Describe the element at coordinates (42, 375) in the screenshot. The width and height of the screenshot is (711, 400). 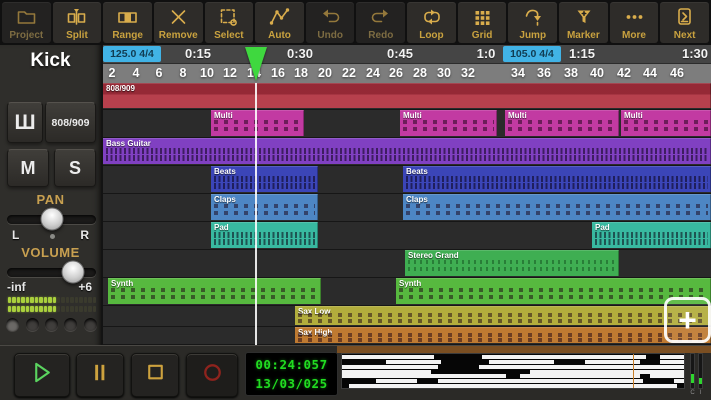
I see `play-button` at that location.